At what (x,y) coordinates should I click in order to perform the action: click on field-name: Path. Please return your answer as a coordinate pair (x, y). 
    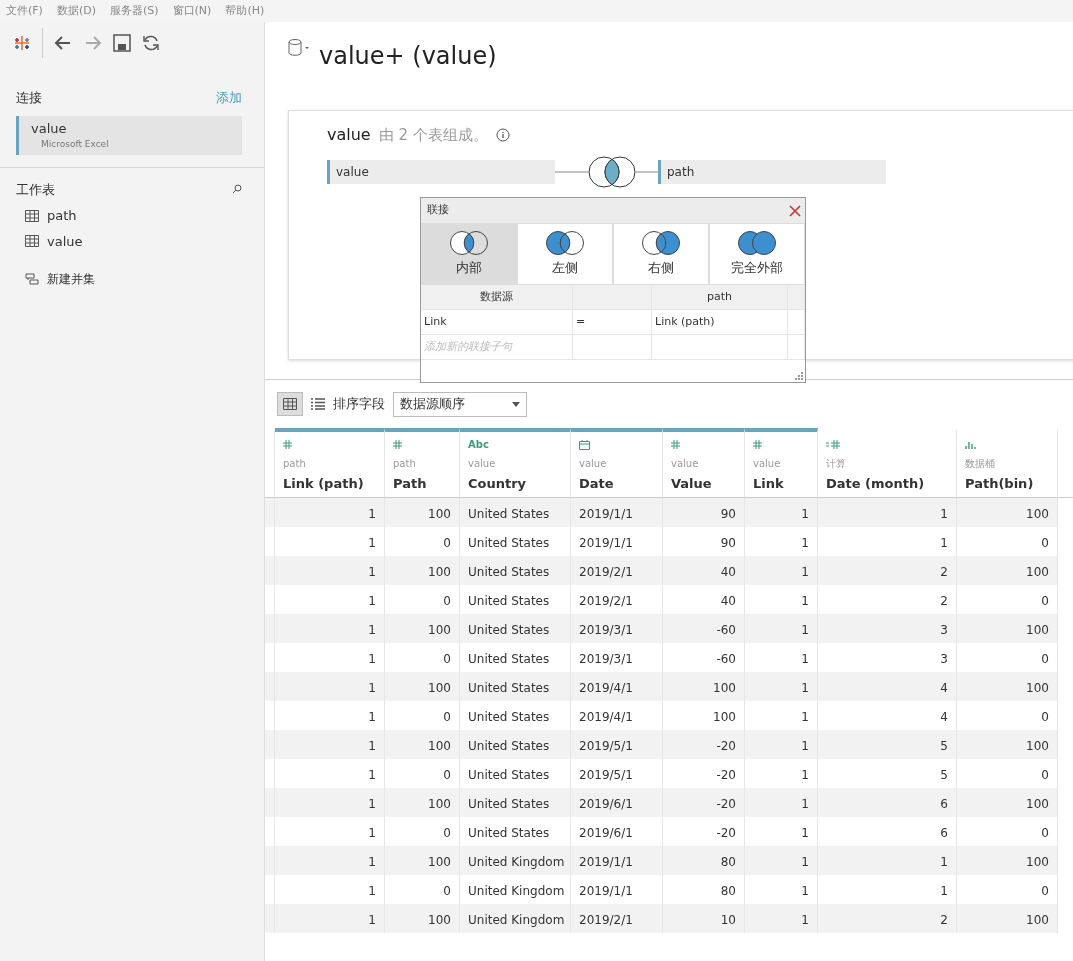
    Looking at the image, I should click on (410, 484).